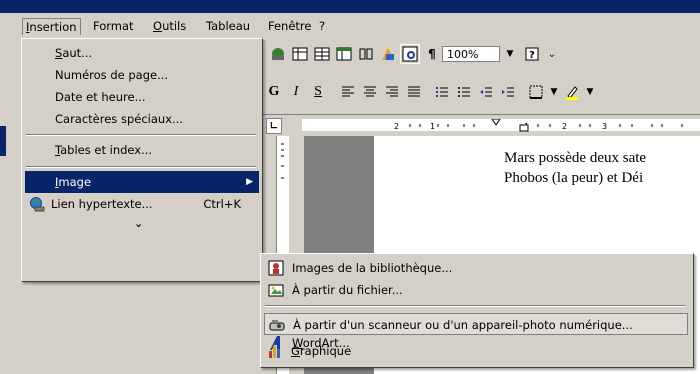  I want to click on submenu-item-label: Formes automatiques, so click(355, 321).